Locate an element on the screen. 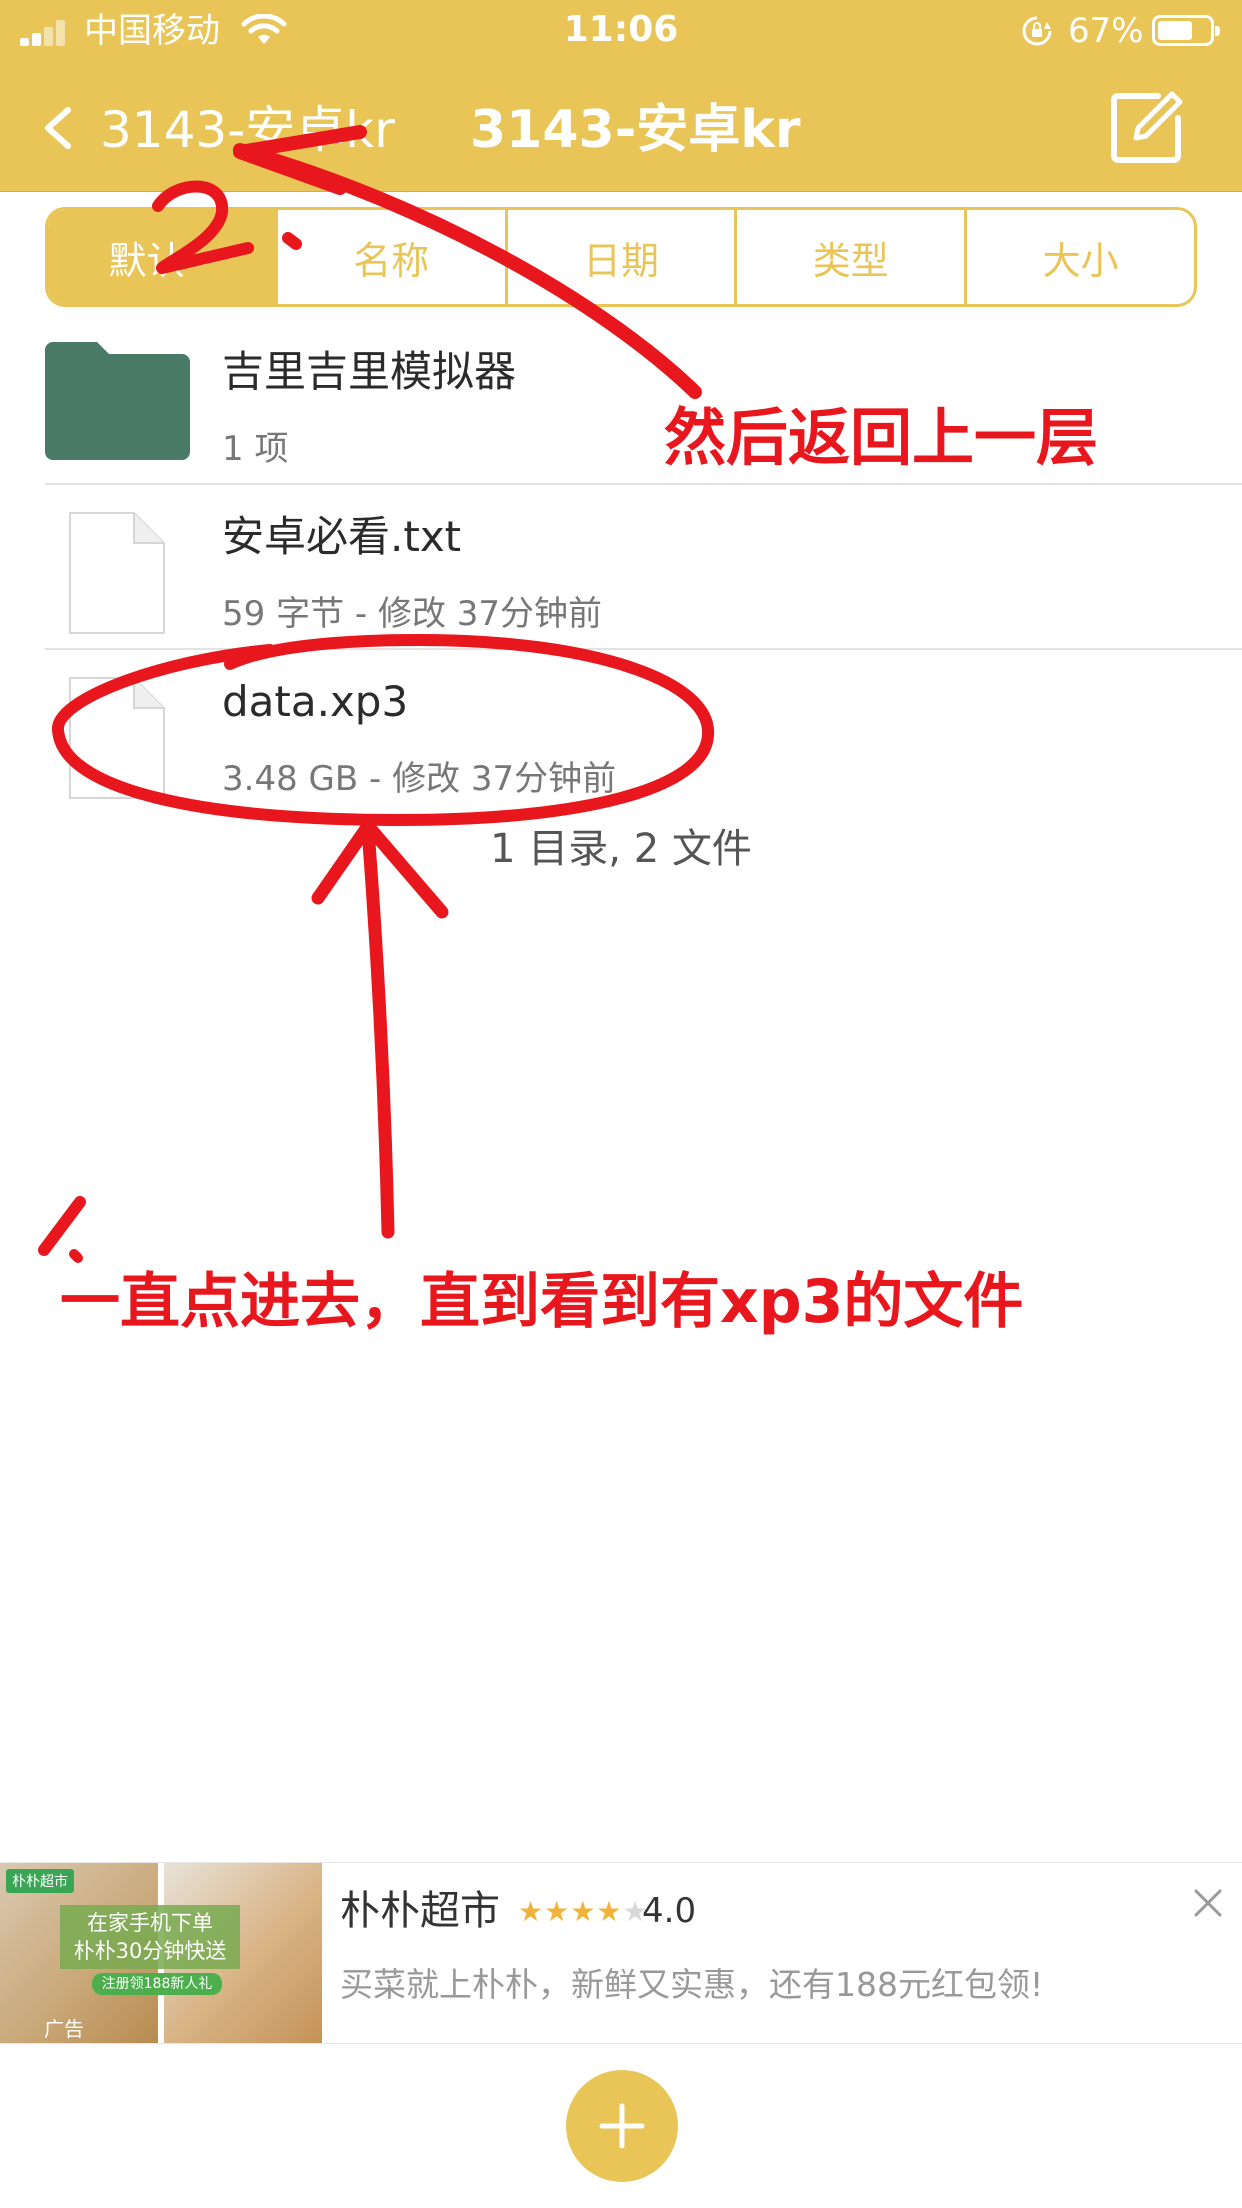  back-button: 3143-安卓kr is located at coordinates (220, 126).